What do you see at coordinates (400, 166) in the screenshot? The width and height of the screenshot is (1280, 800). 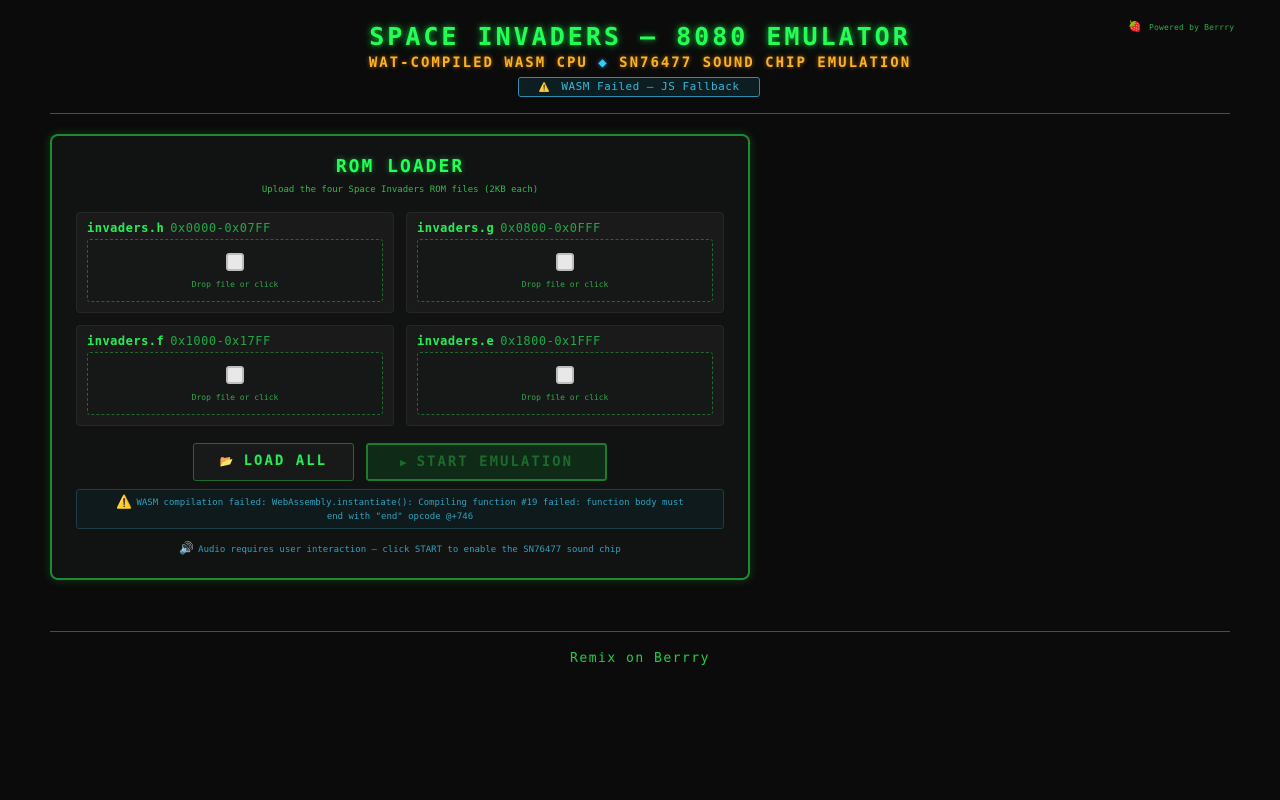 I see `rom-loader-title: ROM LOADER` at bounding box center [400, 166].